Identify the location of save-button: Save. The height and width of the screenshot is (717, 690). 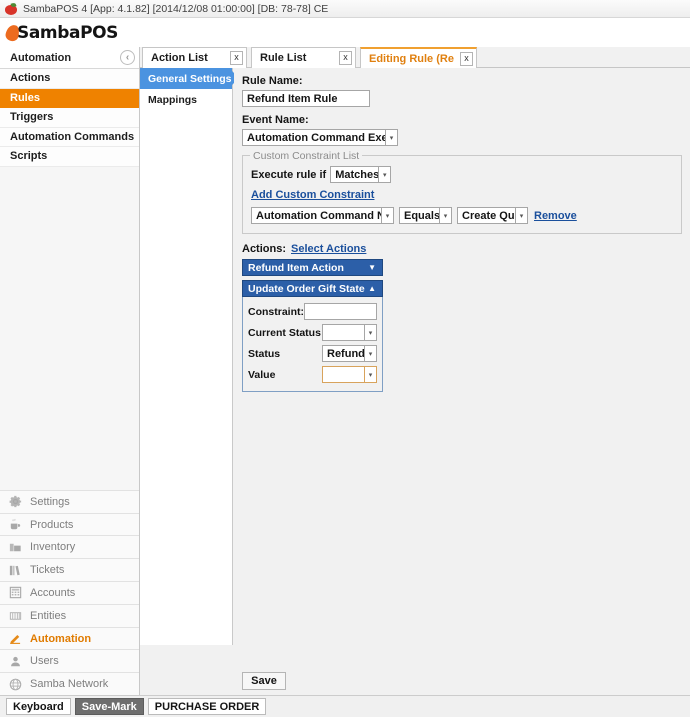
(264, 681).